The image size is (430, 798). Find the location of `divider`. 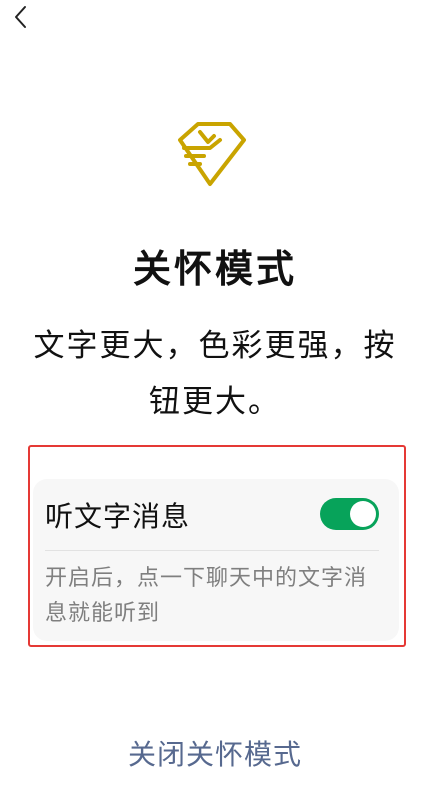

divider is located at coordinates (212, 550).